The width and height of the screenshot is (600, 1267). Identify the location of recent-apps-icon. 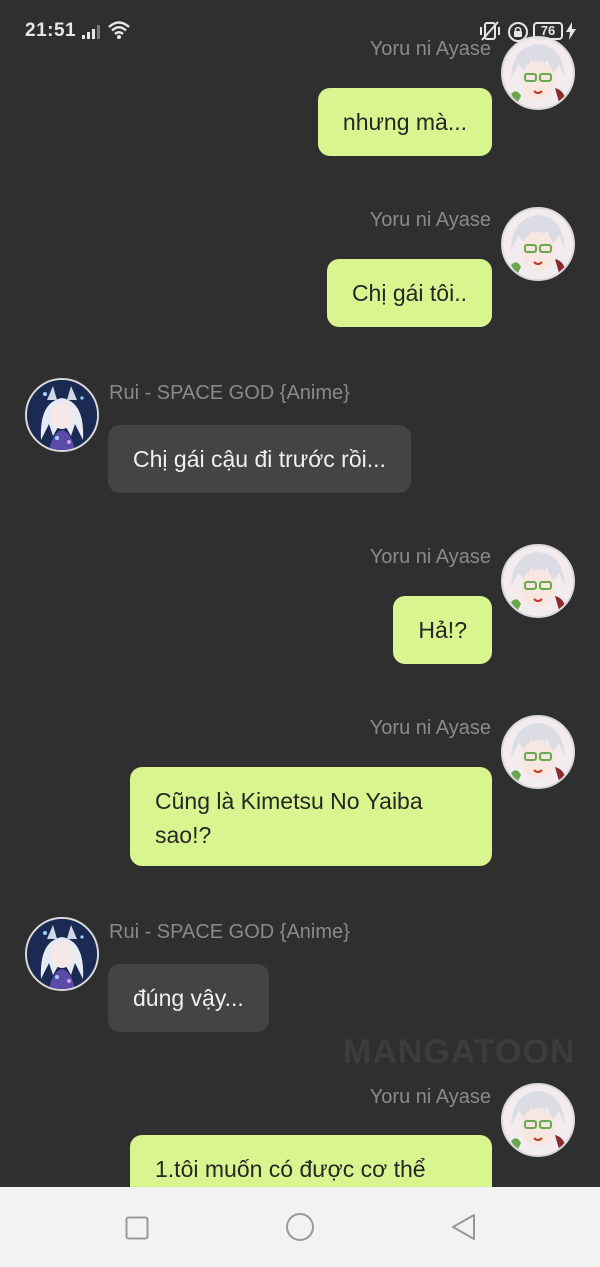
(137, 1230).